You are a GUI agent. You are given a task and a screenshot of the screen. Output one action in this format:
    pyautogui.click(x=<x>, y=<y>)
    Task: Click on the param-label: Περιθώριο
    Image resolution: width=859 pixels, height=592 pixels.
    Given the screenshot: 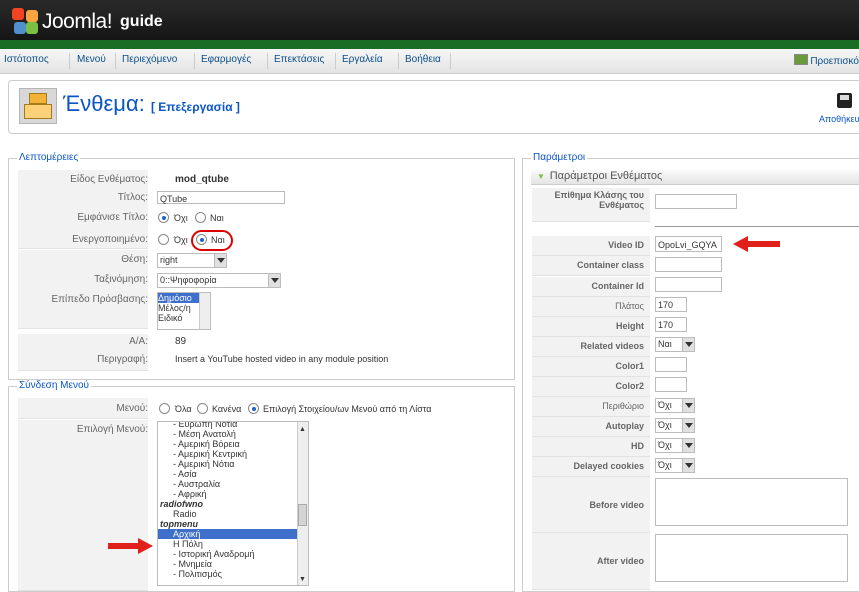 What is the action you would take?
    pyautogui.click(x=591, y=407)
    